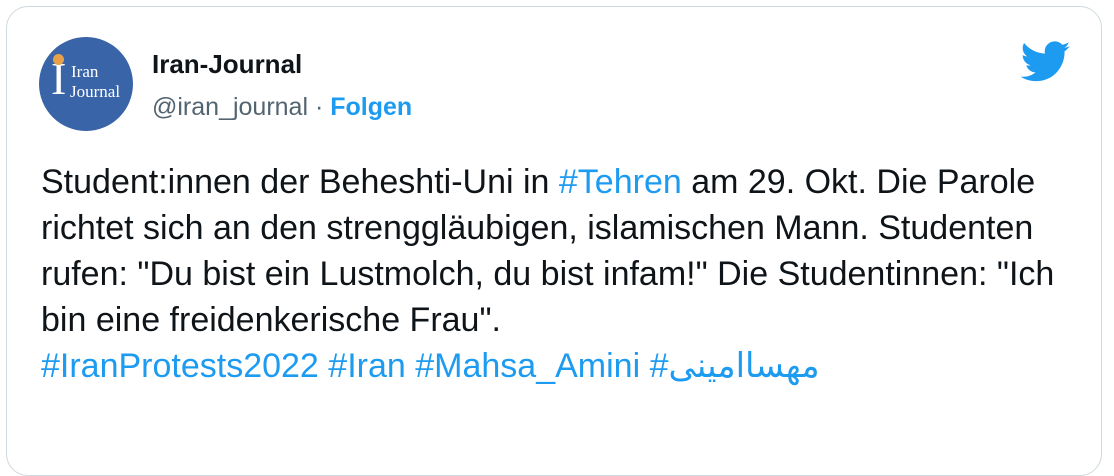  Describe the element at coordinates (300, 182) in the screenshot. I see `tweet-text-part: Student:innen der Beheshti-Uni in` at that location.